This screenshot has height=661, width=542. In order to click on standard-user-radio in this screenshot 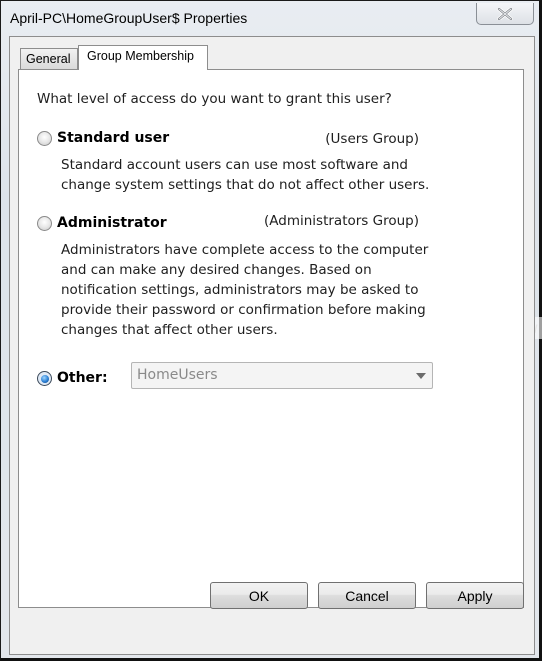, I will do `click(44, 138)`.